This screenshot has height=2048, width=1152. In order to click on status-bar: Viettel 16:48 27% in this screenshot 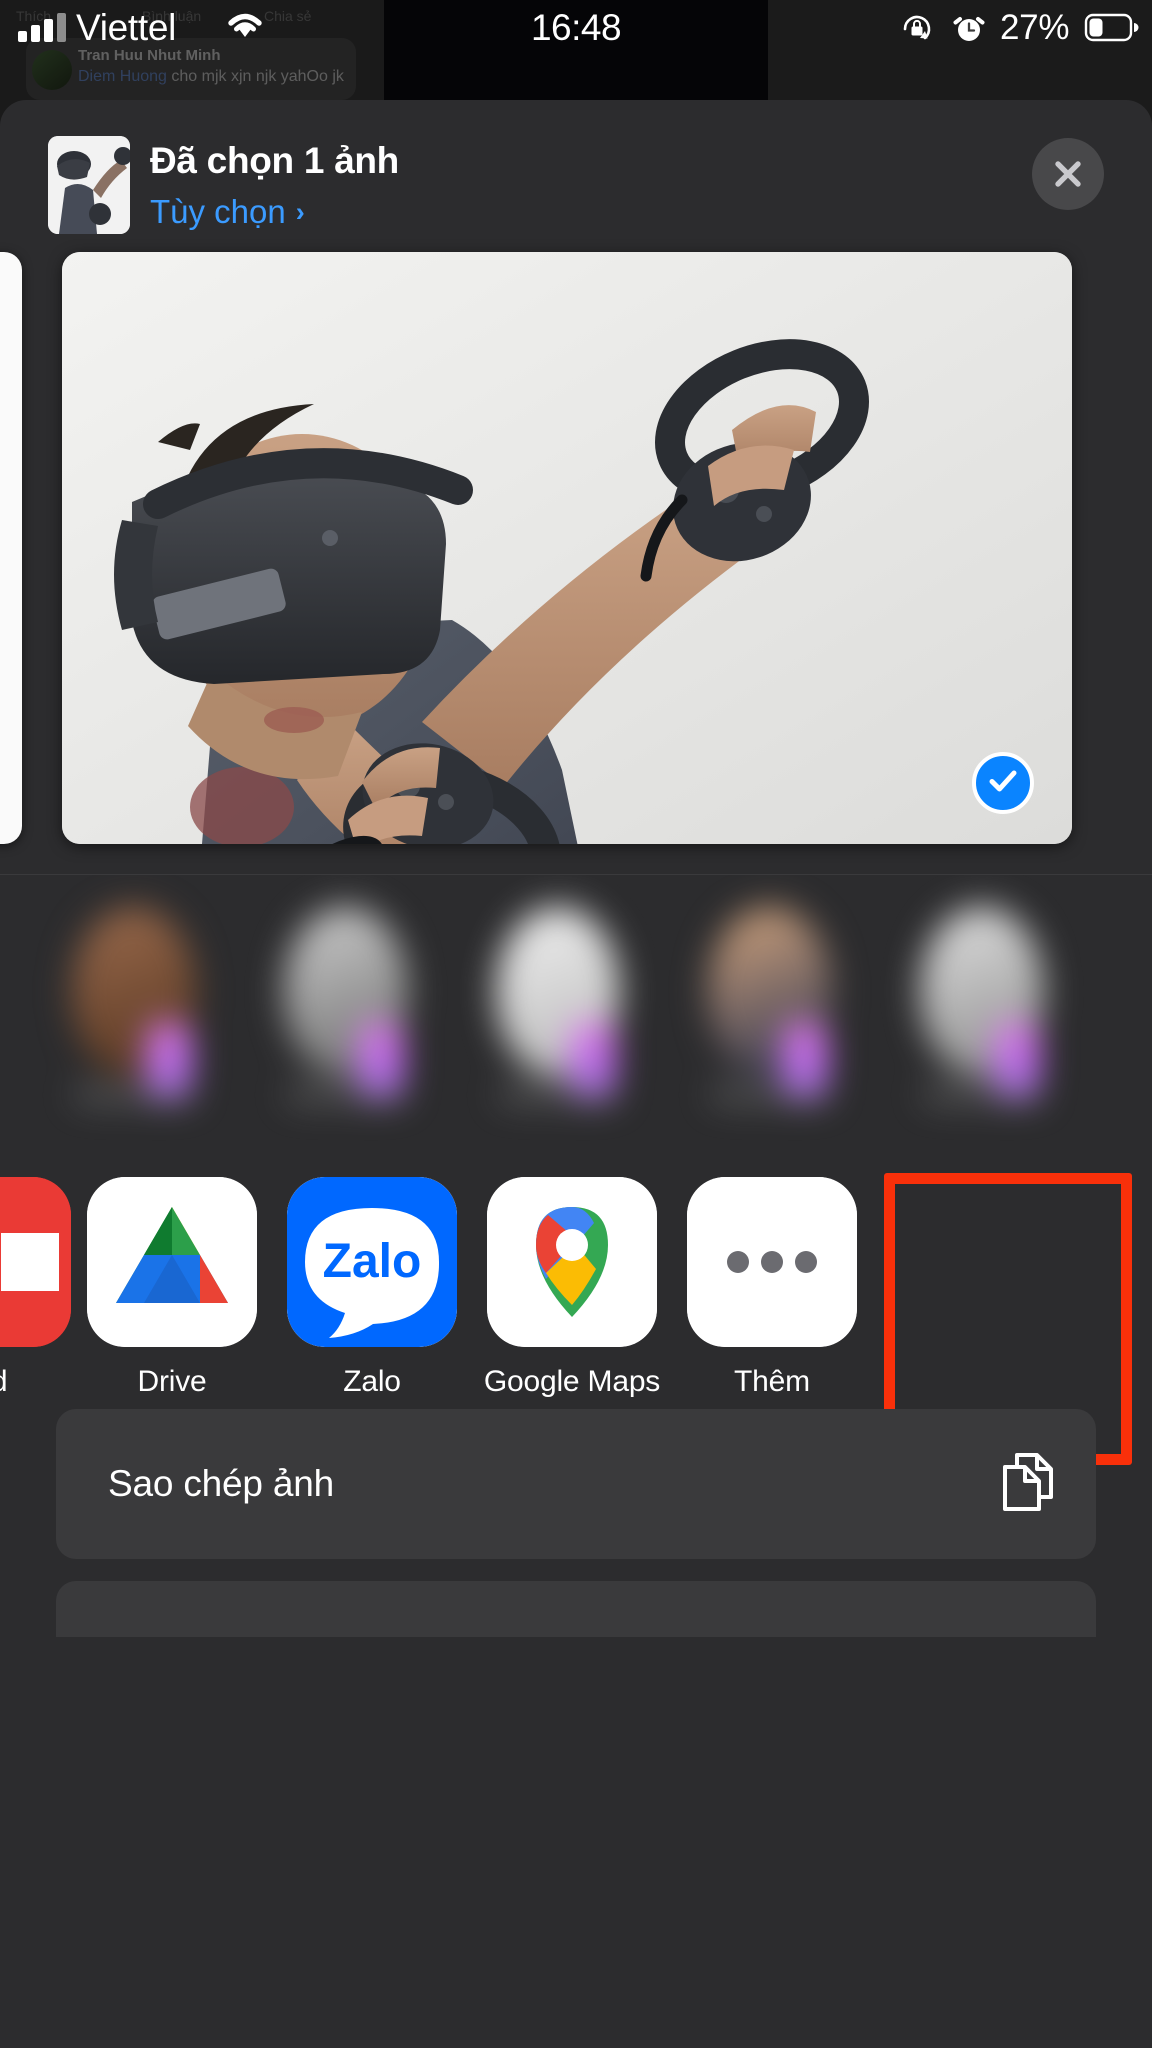, I will do `click(576, 31)`.